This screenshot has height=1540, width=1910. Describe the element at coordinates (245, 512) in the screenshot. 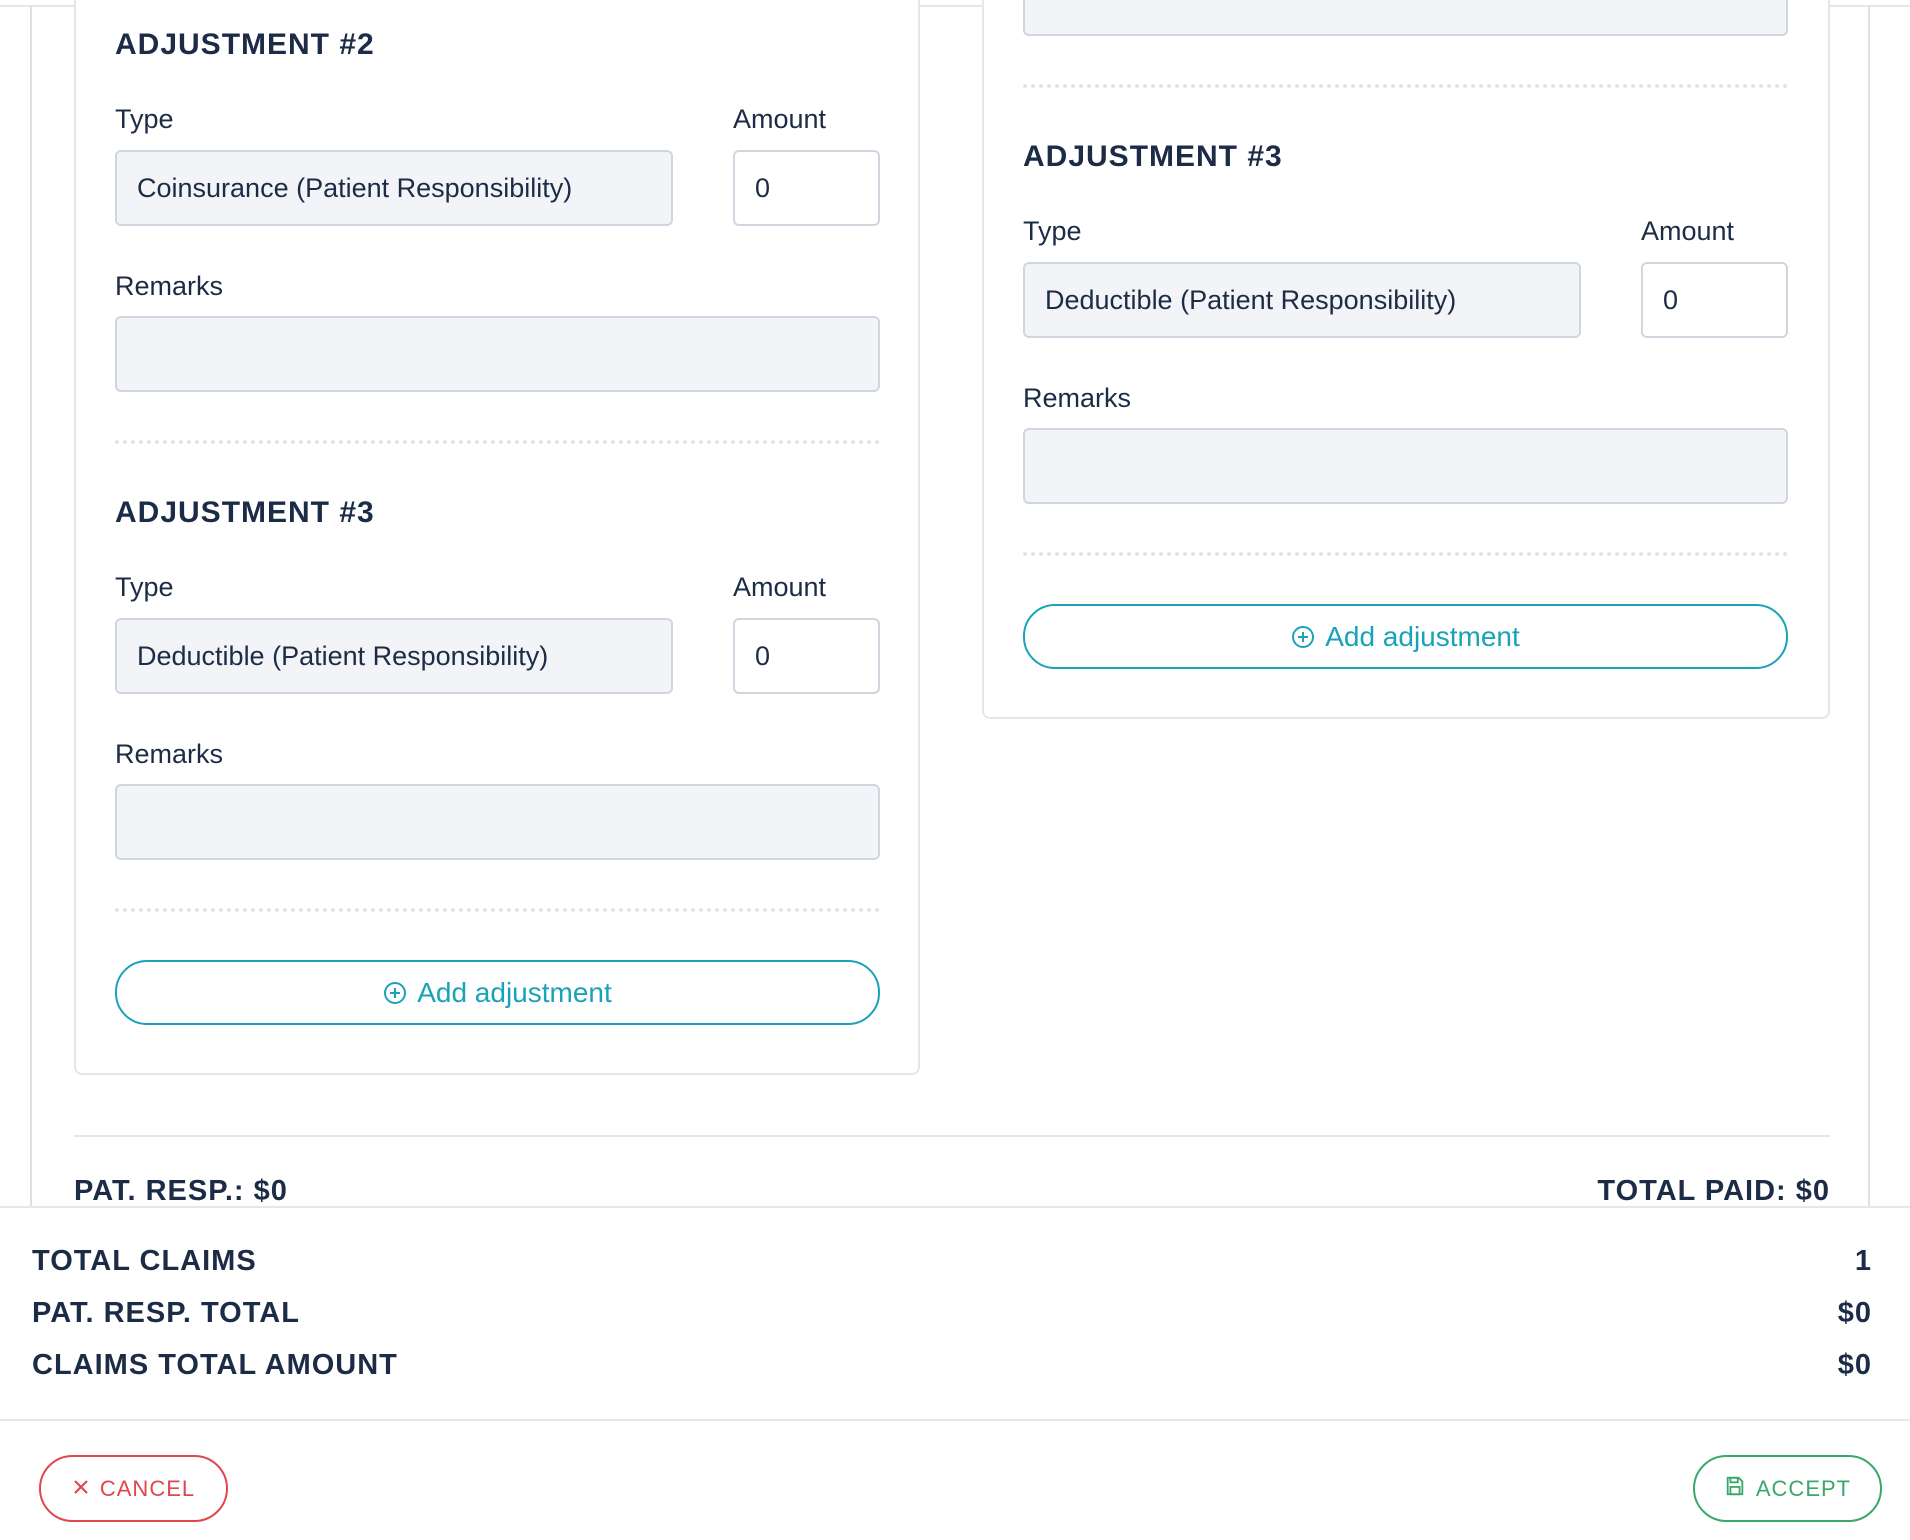

I see `adjustment-3-heading: ADJUSTMENT #3` at that location.